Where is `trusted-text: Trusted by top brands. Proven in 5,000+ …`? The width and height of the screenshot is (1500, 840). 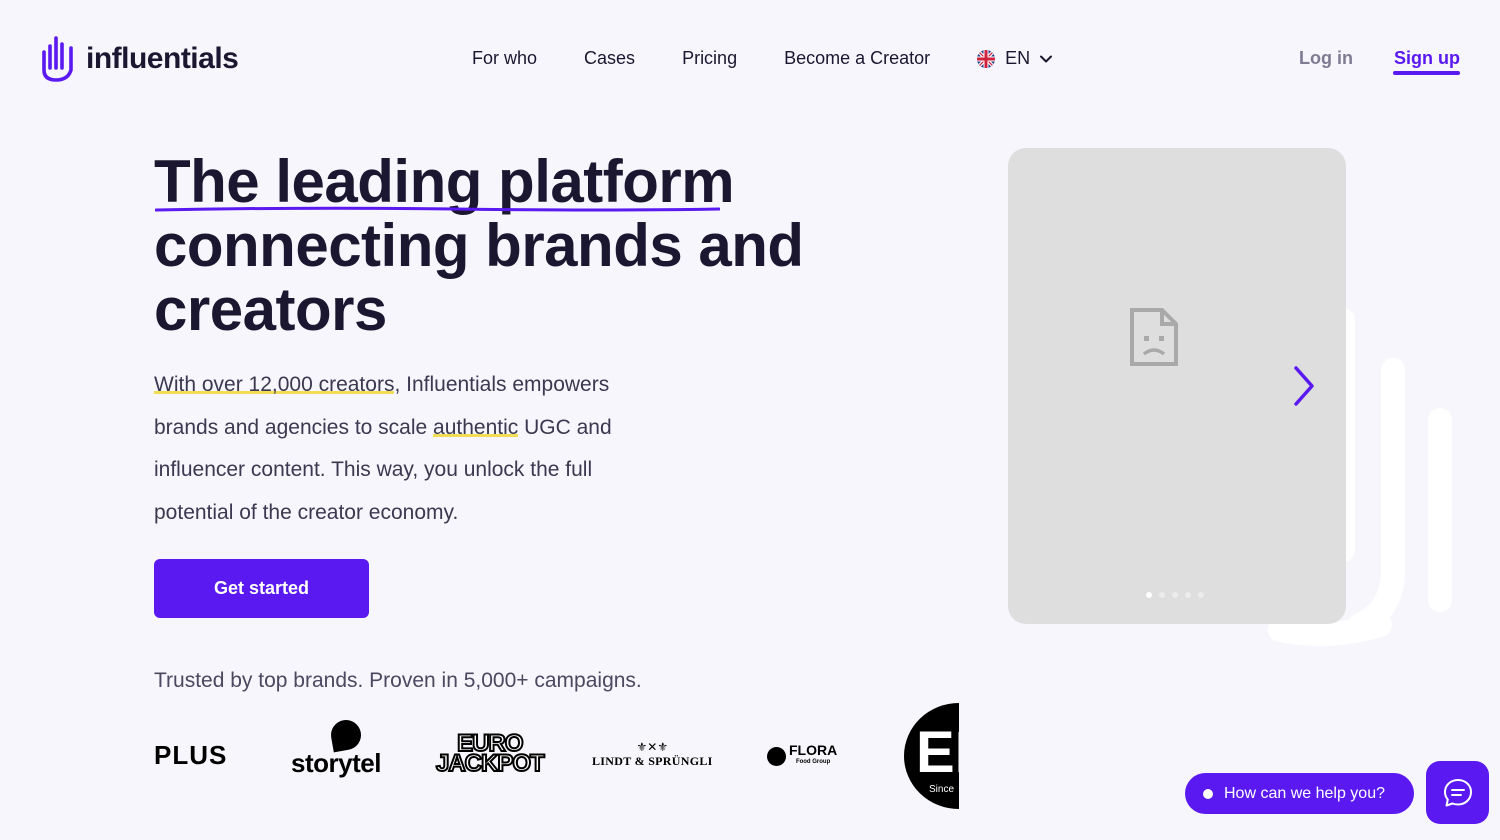
trusted-text: Trusted by top brands. Proven in 5,000+ … is located at coordinates (398, 680).